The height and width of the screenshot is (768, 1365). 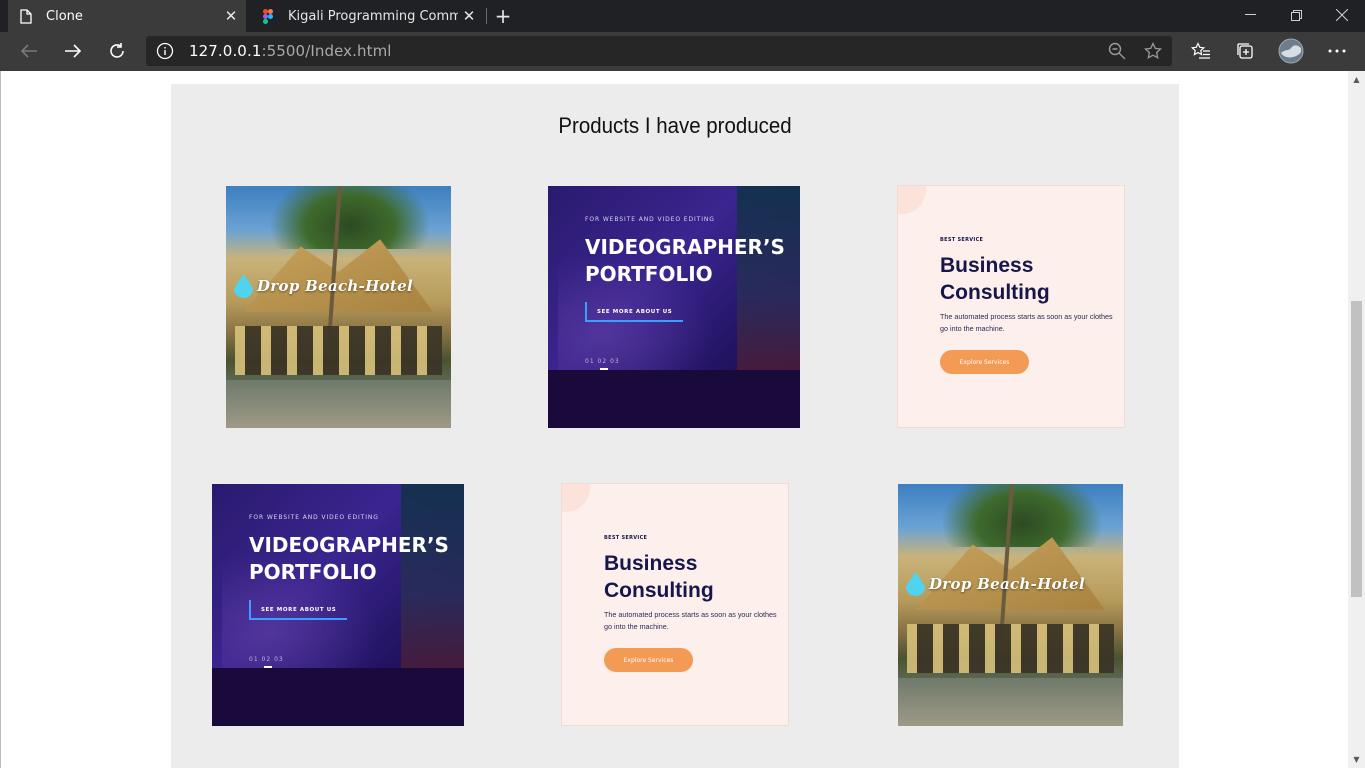 What do you see at coordinates (503, 16) in the screenshot?
I see `new-tab-icon: +` at bounding box center [503, 16].